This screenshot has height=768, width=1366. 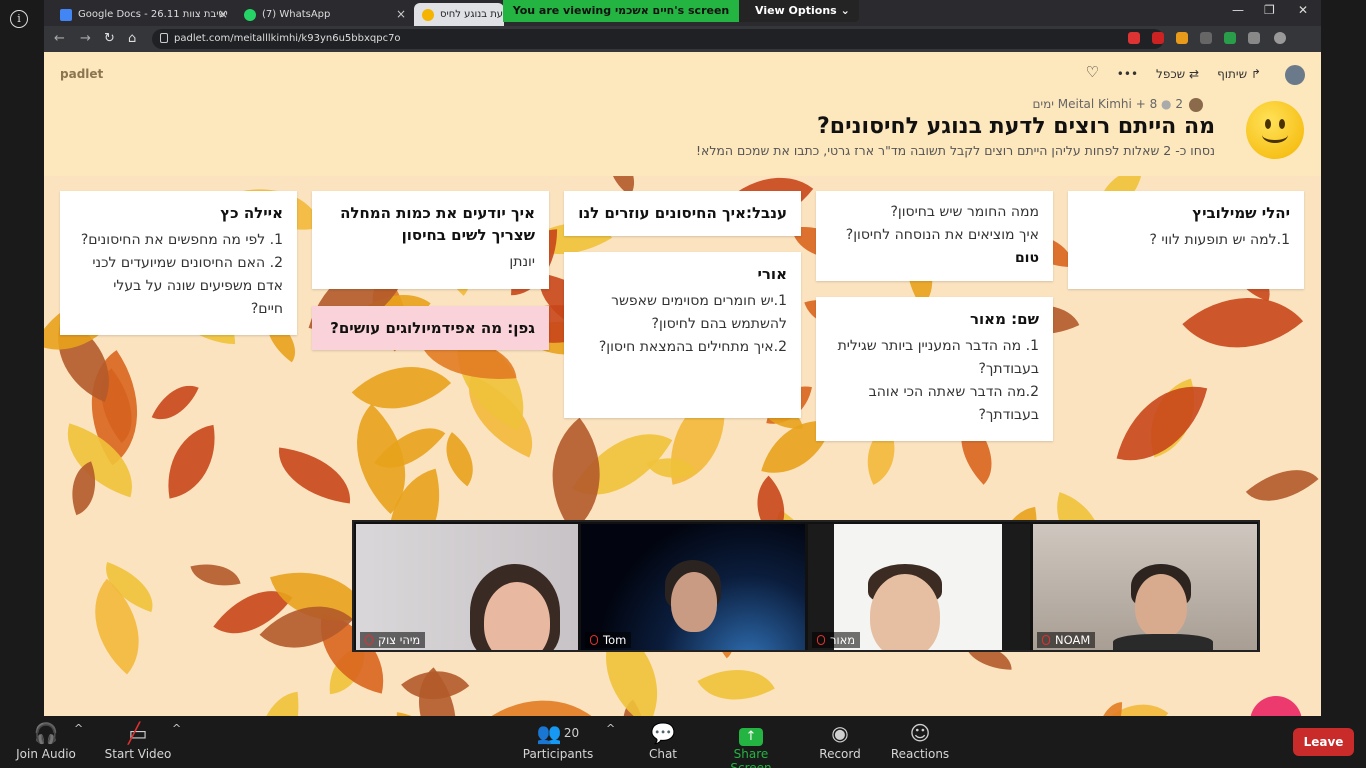 What do you see at coordinates (250, 15) in the screenshot?
I see `whatsapp-icon` at bounding box center [250, 15].